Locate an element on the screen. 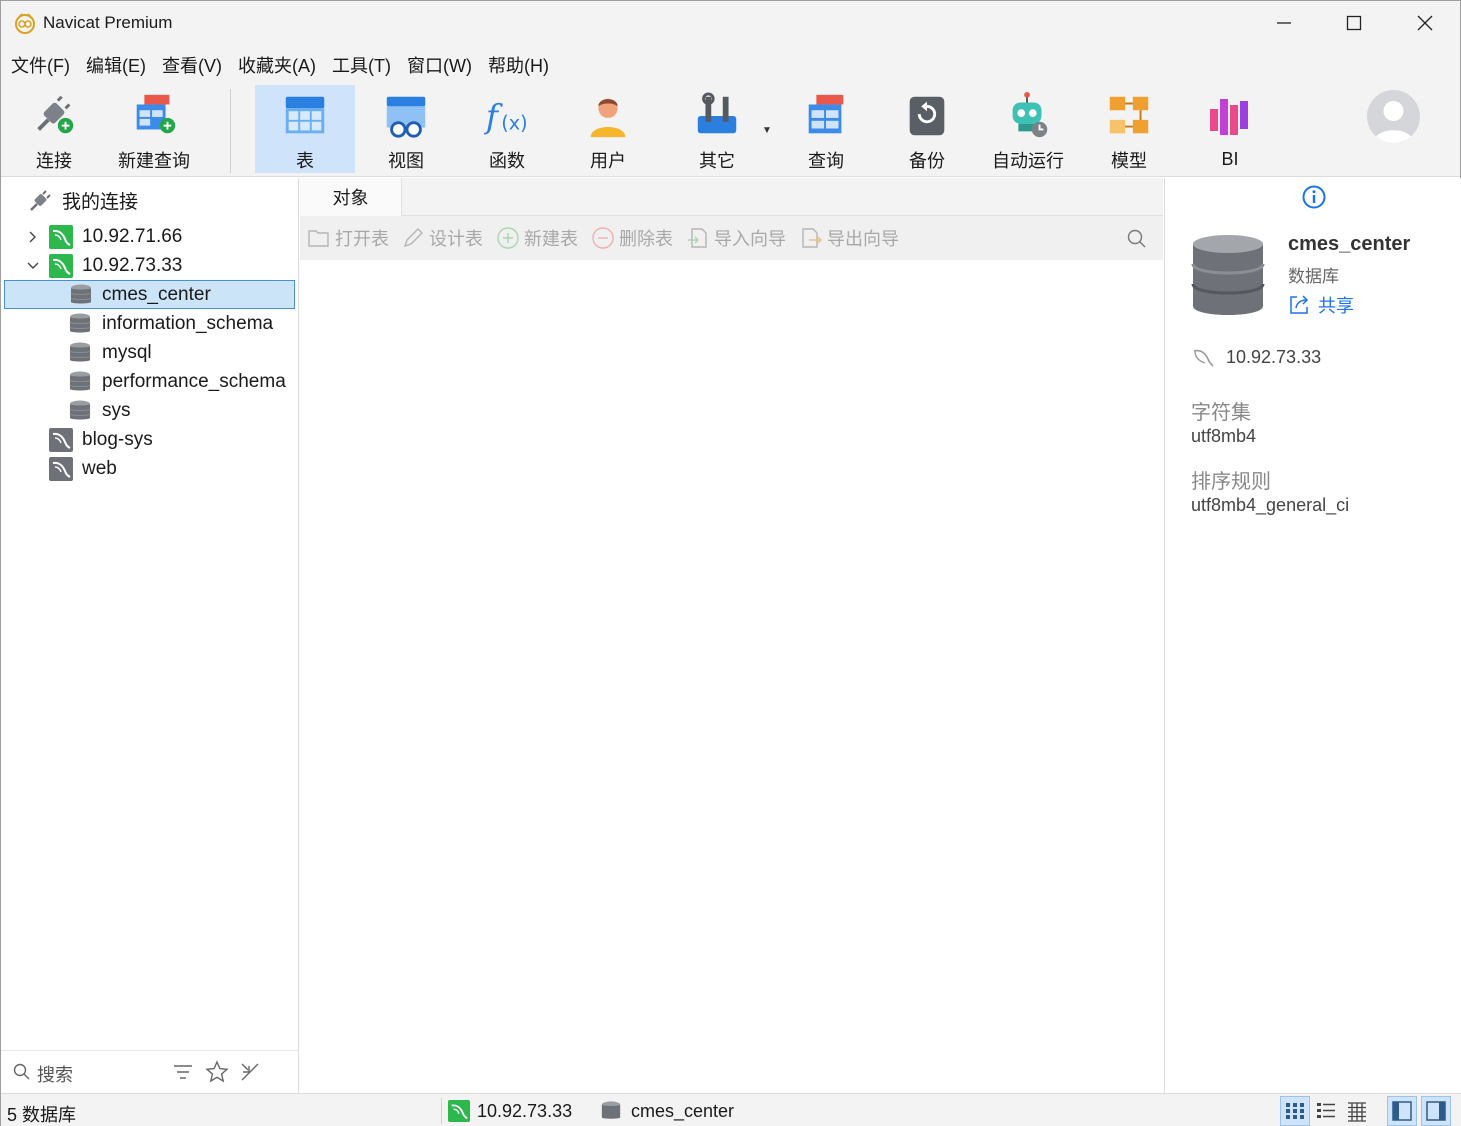  tree-connection-web: web is located at coordinates (150, 468).